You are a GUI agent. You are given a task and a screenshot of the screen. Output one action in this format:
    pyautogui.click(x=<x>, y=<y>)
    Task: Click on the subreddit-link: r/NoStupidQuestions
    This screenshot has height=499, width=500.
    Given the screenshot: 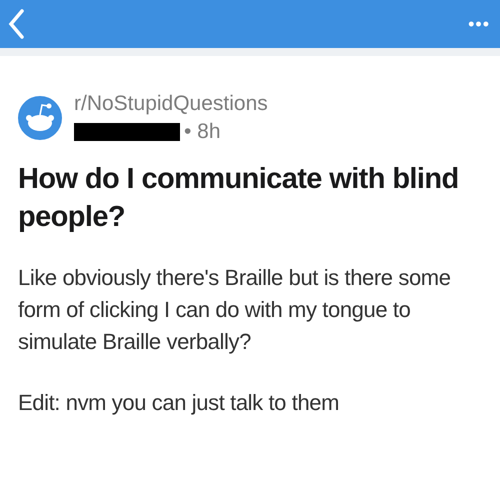 What is the action you would take?
    pyautogui.click(x=171, y=104)
    